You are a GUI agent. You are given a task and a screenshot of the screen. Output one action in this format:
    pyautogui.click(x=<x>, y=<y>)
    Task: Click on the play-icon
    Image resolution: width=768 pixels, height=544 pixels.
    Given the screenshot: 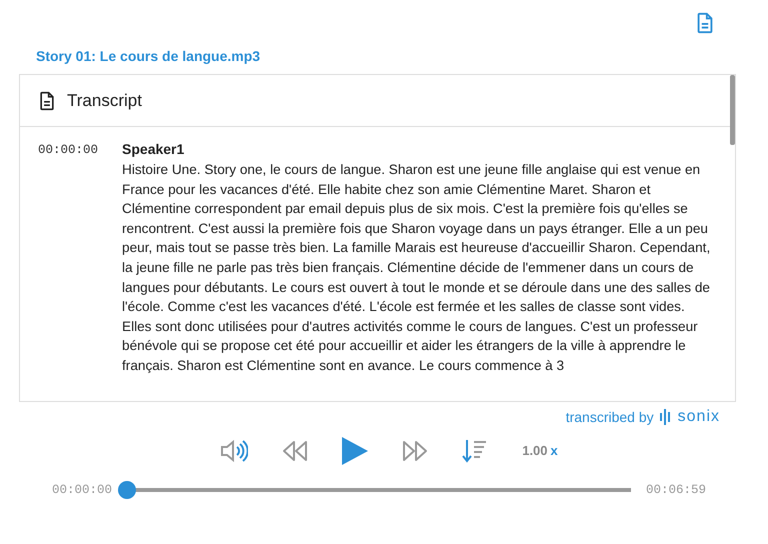 What is the action you would take?
    pyautogui.click(x=355, y=451)
    